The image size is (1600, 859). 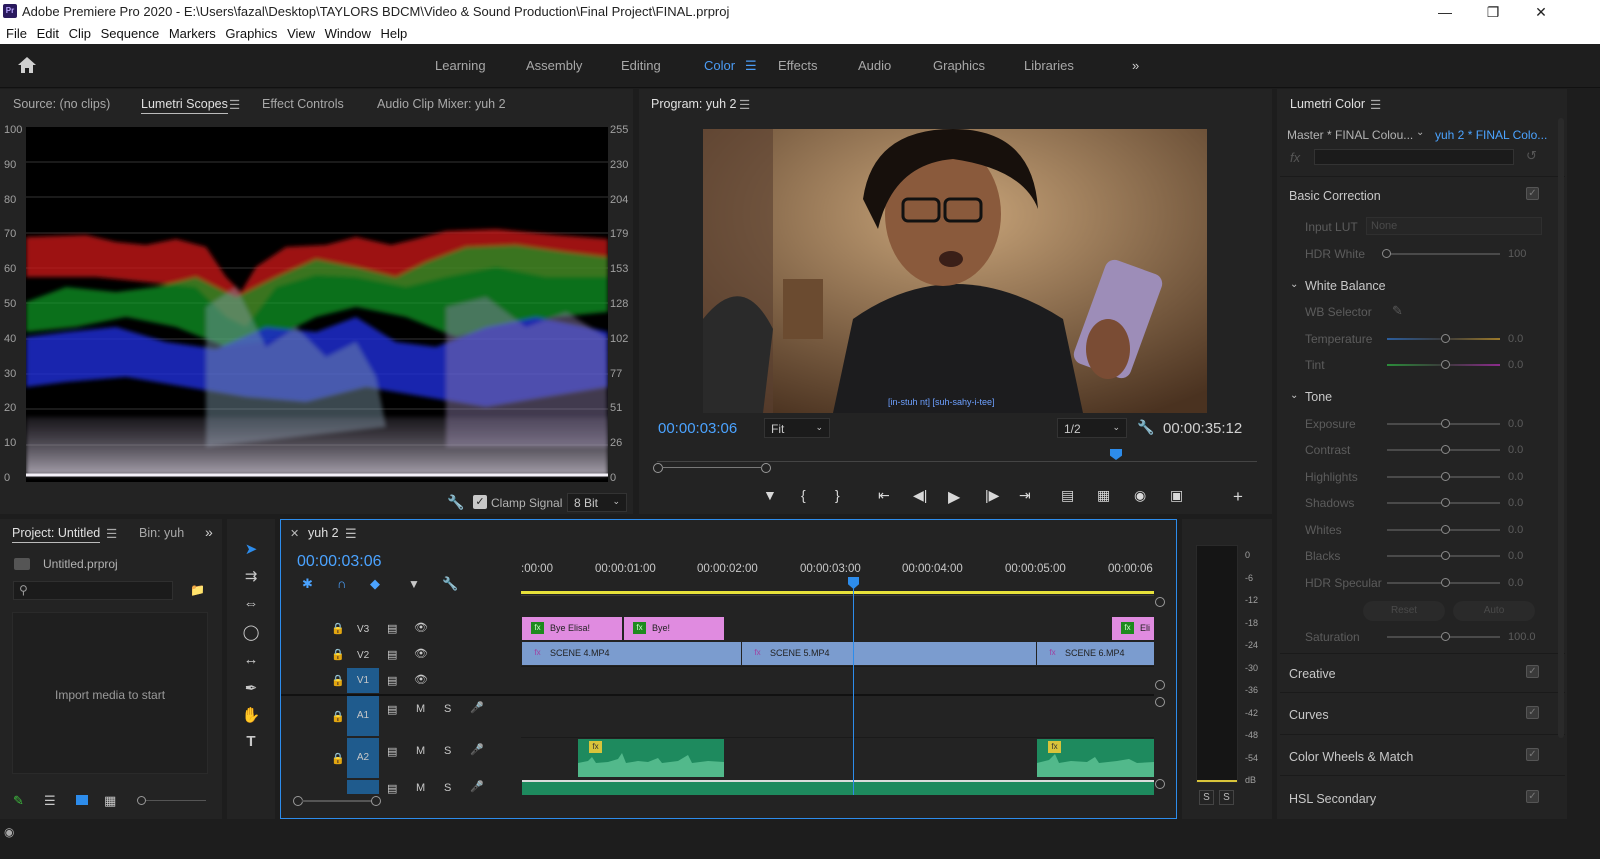 What do you see at coordinates (363, 716) in the screenshot?
I see `track-label: A1` at bounding box center [363, 716].